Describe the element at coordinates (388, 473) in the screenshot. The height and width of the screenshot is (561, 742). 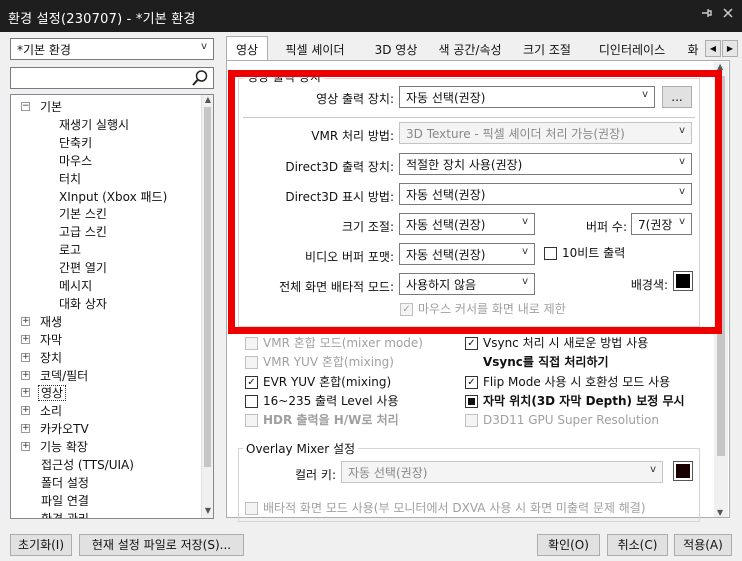
I see `color-key-value: 자동 선택(권장)` at that location.